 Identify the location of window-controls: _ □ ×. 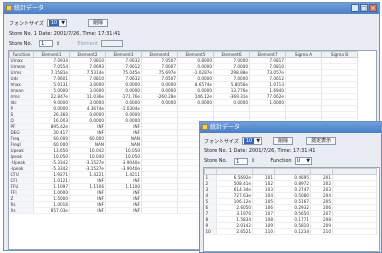
(364, 8).